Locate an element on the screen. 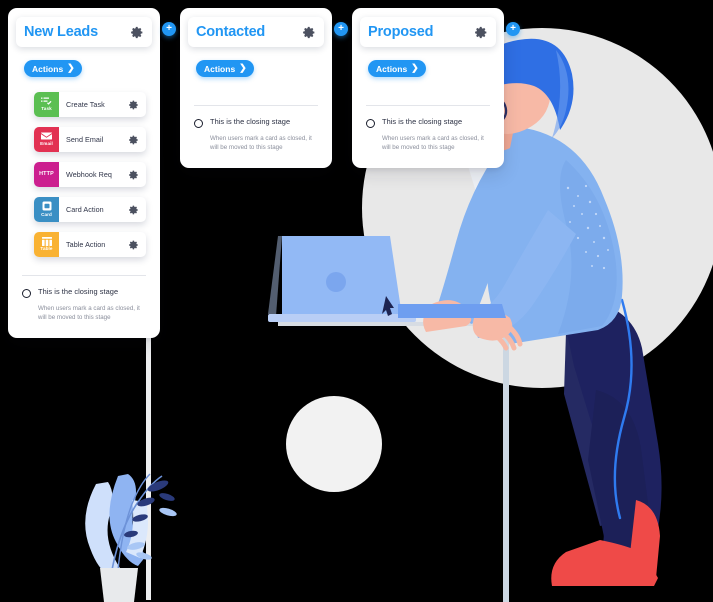 The height and width of the screenshot is (602, 713). column-header: Proposed is located at coordinates (428, 32).